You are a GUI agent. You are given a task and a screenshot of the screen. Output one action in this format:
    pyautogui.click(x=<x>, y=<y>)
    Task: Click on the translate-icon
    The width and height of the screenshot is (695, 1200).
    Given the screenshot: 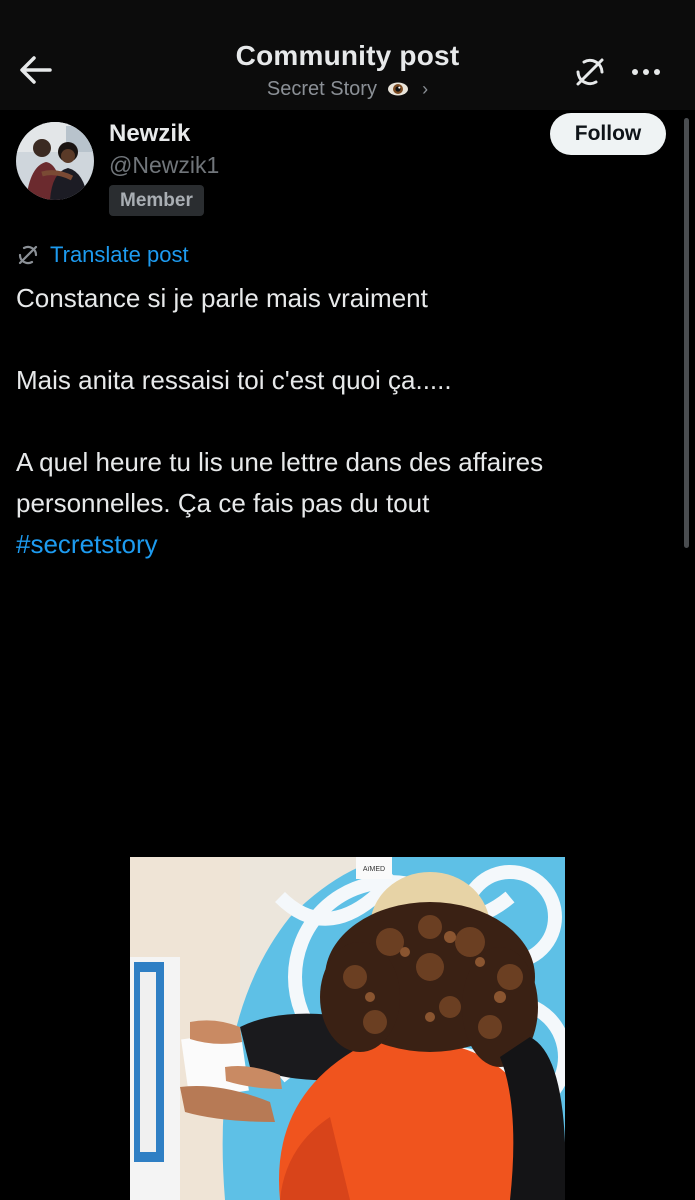 What is the action you would take?
    pyautogui.click(x=28, y=255)
    